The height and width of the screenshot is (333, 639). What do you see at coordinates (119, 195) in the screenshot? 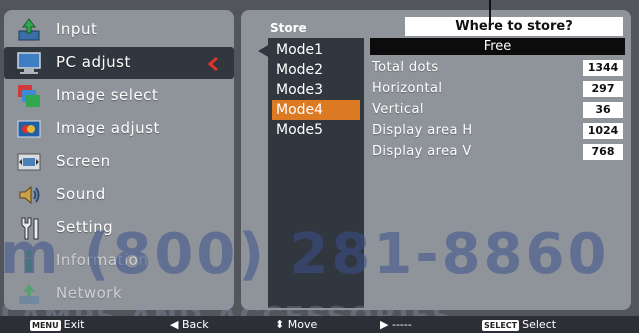
I see `menu-item-sound: Sound` at bounding box center [119, 195].